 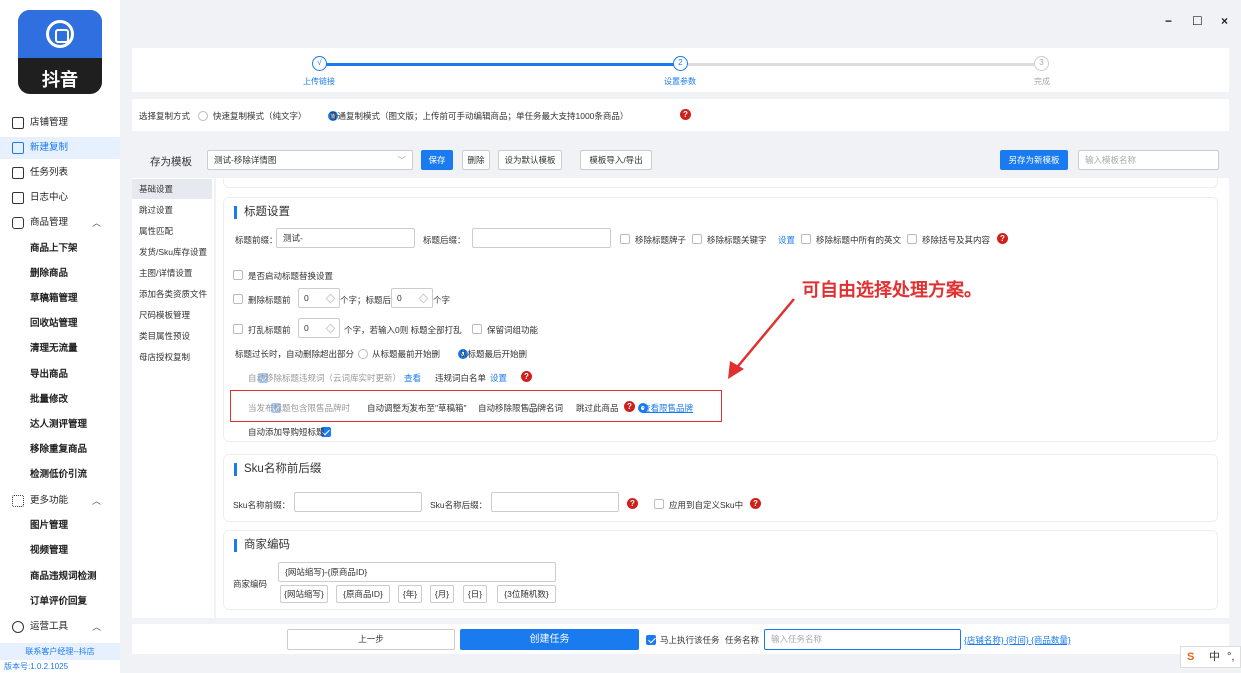 I want to click on menu-item-8: 母店授权复制, so click(x=172, y=357).